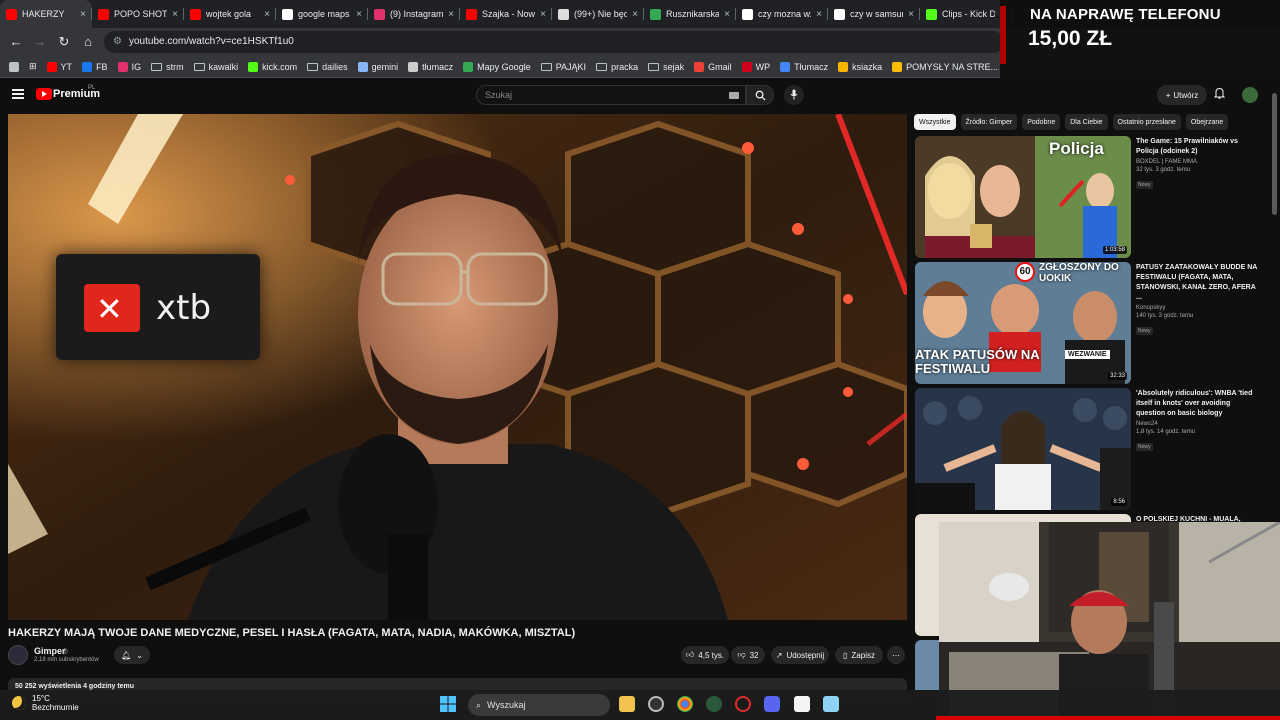  What do you see at coordinates (935, 122) in the screenshot?
I see `filter-chip: Wszystkie` at bounding box center [935, 122].